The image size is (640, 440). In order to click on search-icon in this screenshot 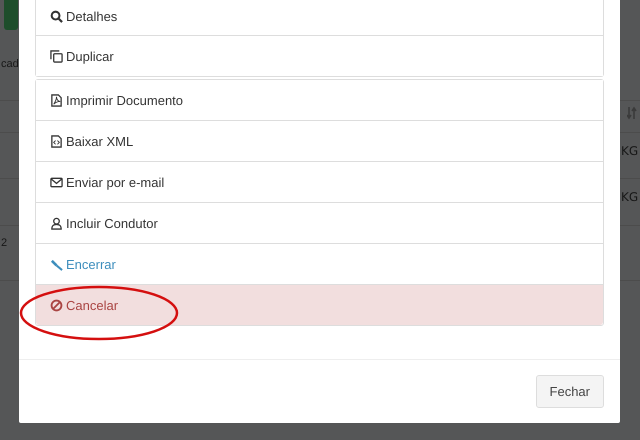, I will do `click(56, 16)`.